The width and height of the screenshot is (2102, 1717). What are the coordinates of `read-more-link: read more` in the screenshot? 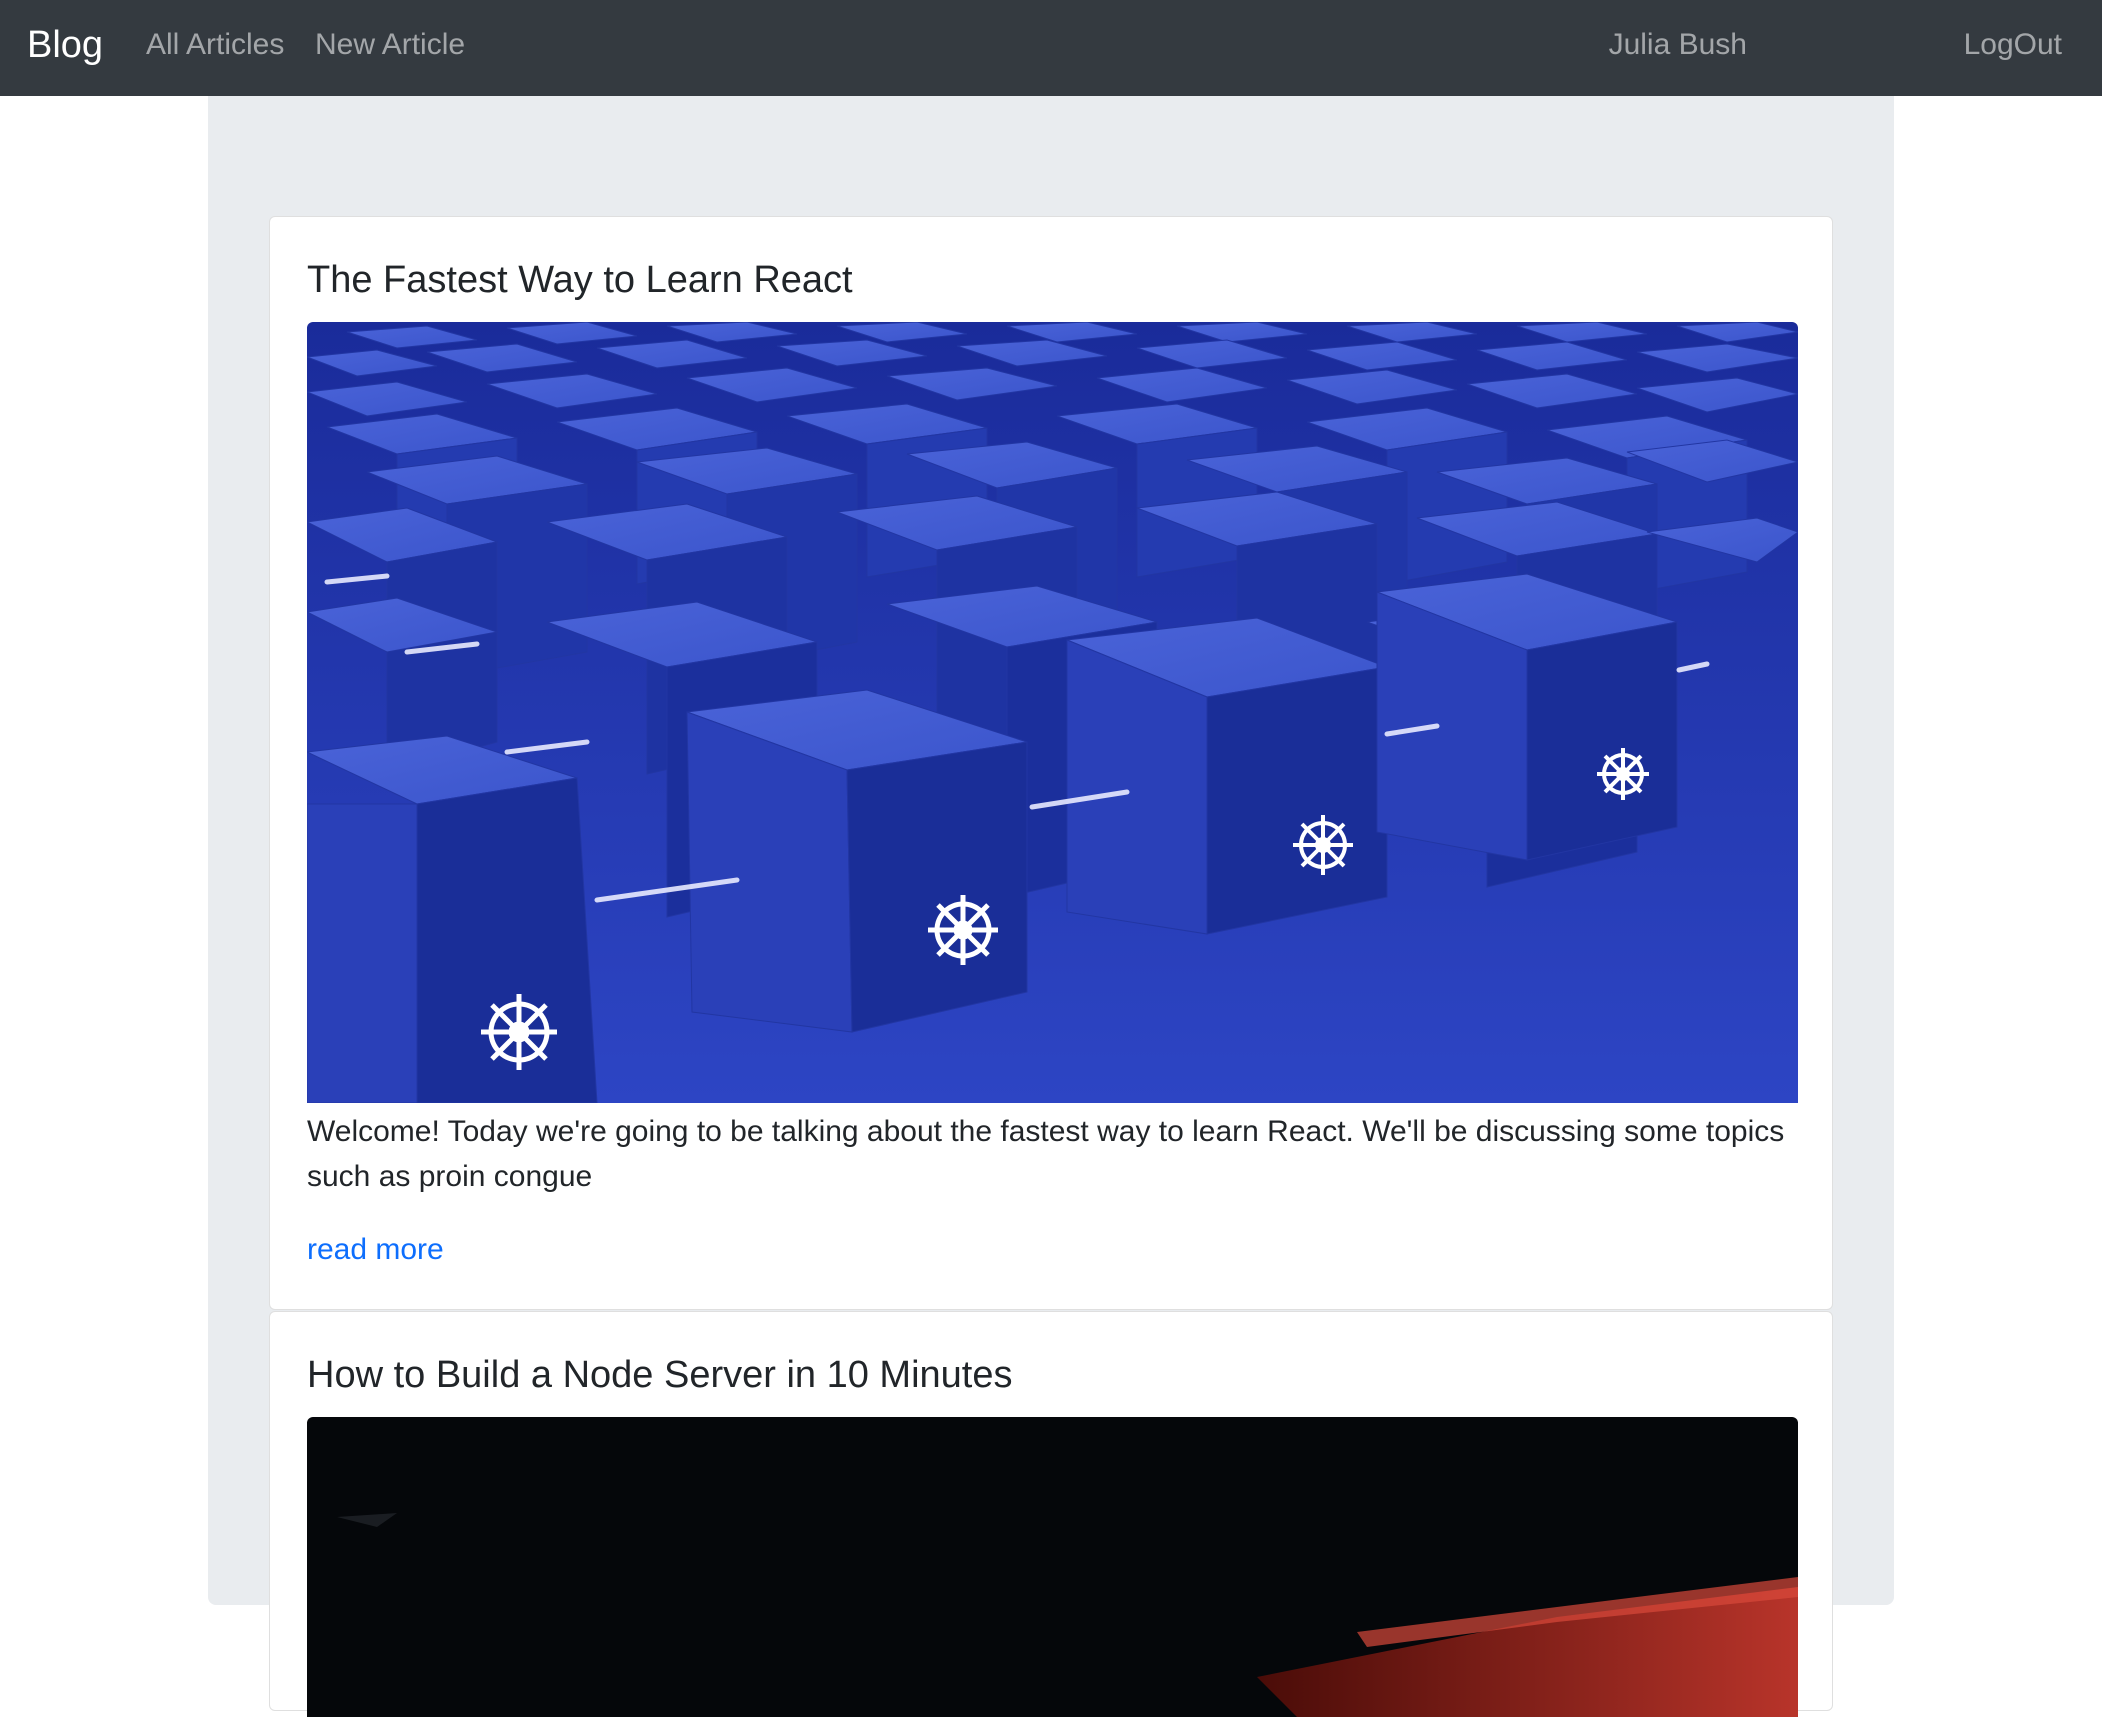 It's located at (375, 1250).